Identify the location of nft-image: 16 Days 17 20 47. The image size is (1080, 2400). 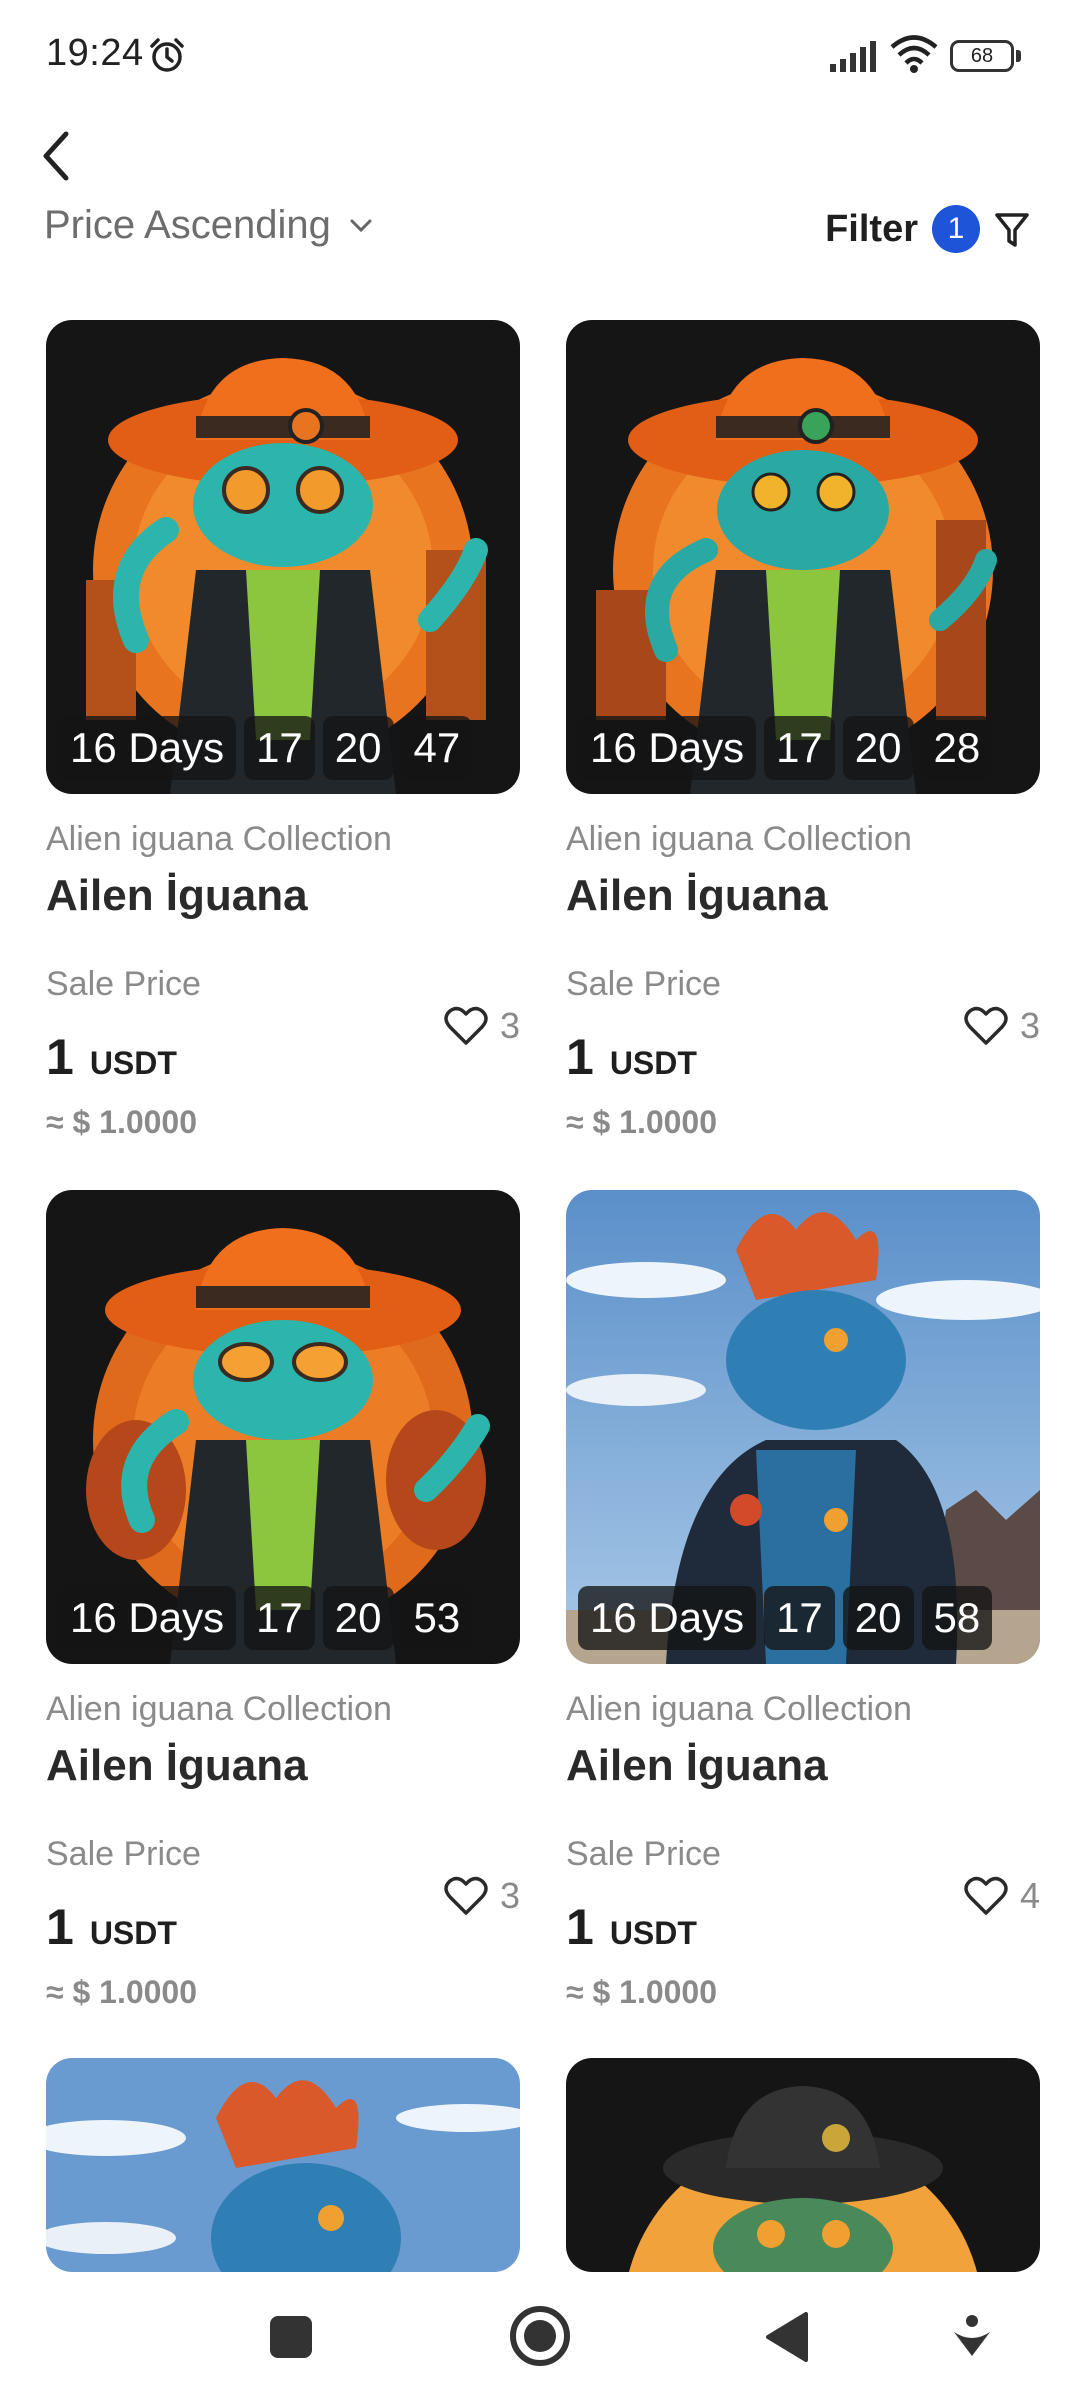
(283, 557).